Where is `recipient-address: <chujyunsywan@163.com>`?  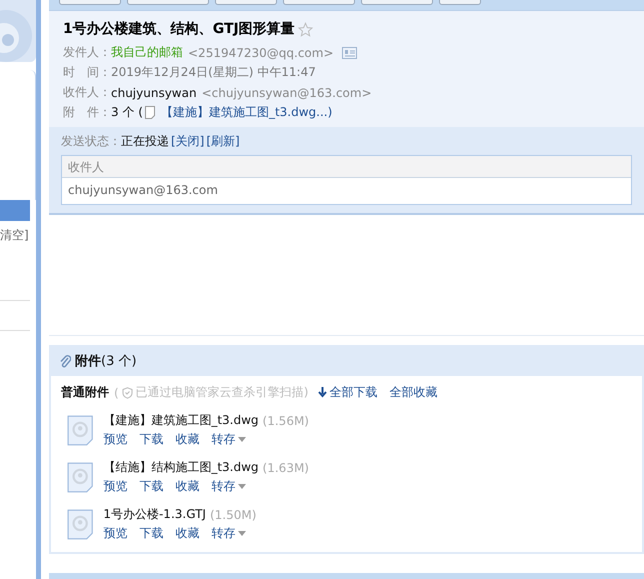
recipient-address: <chujyunsywan@163.com> is located at coordinates (287, 93).